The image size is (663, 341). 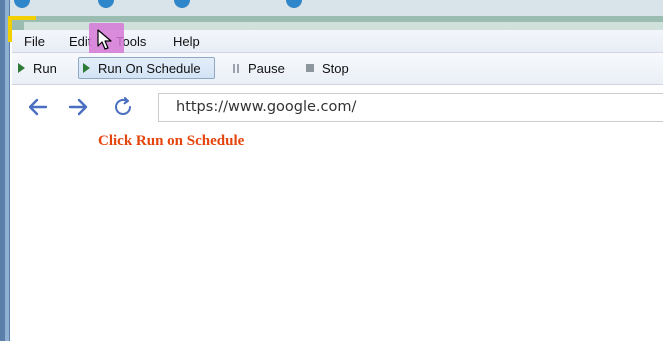 I want to click on refresh-icon, so click(x=123, y=107).